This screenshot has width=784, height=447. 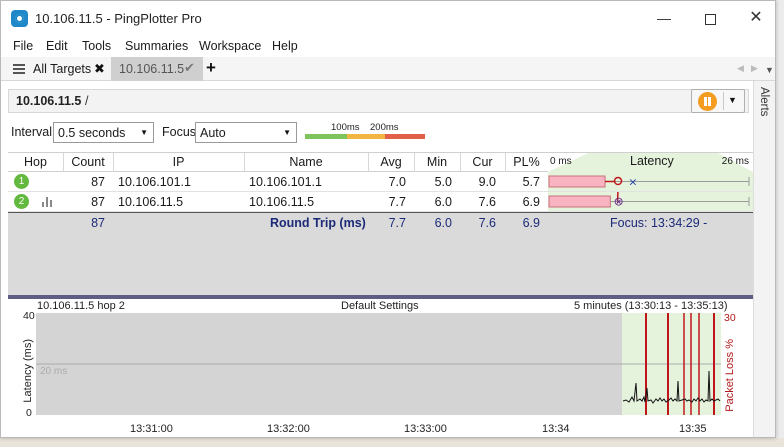 What do you see at coordinates (19, 69) in the screenshot?
I see `hamburger-menu-icon` at bounding box center [19, 69].